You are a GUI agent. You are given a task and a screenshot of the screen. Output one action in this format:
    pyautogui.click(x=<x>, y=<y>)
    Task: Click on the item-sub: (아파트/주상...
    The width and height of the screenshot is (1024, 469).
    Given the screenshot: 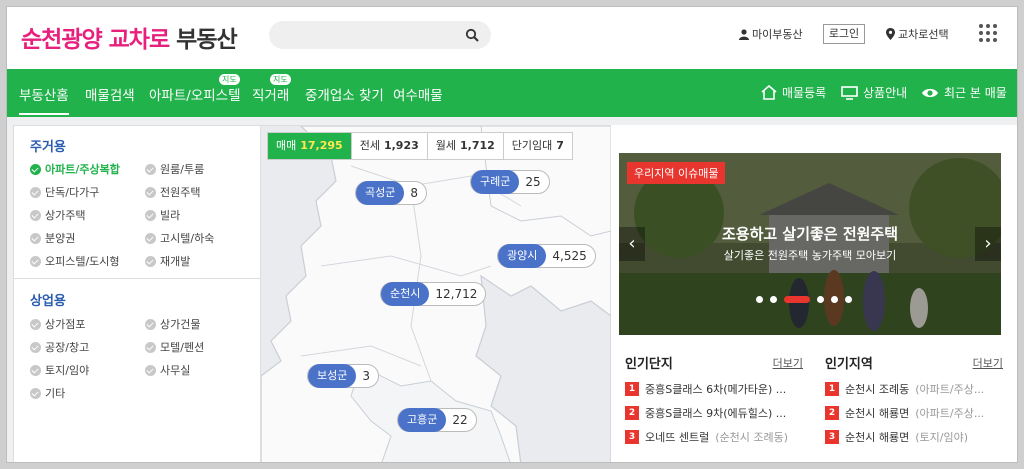 What is the action you would take?
    pyautogui.click(x=950, y=413)
    